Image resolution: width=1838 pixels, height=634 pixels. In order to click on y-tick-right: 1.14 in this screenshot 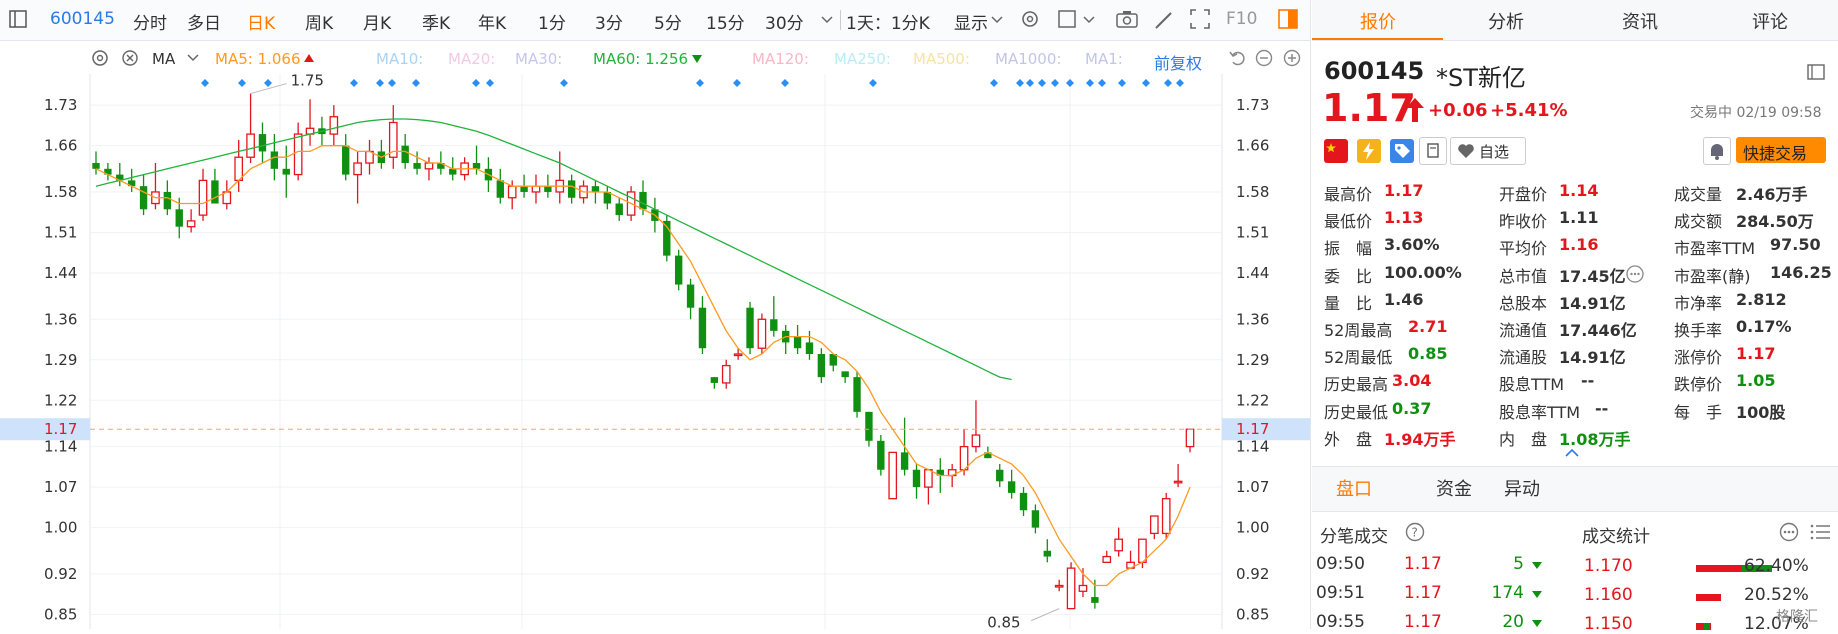, I will do `click(1252, 447)`.